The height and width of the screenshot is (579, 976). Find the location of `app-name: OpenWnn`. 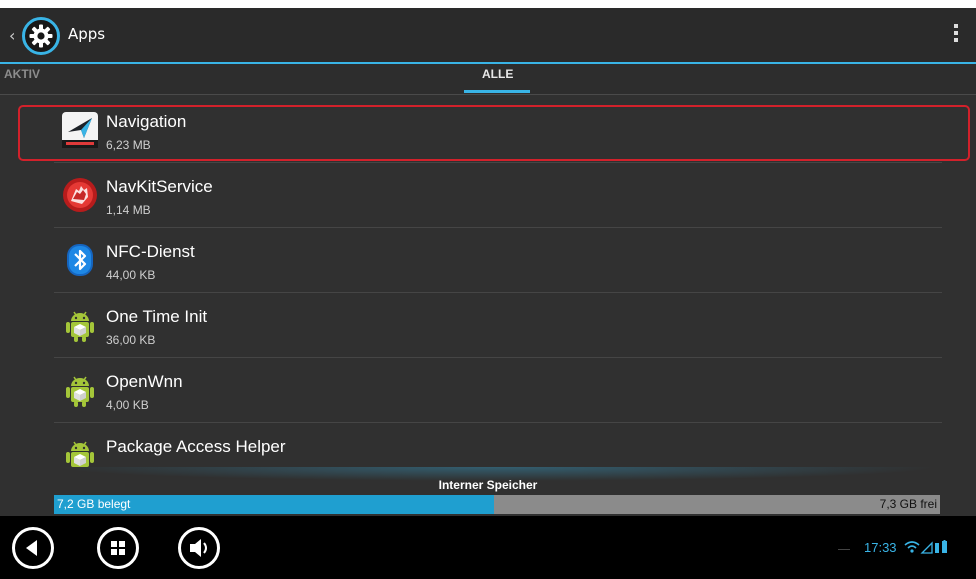

app-name: OpenWnn is located at coordinates (144, 381).